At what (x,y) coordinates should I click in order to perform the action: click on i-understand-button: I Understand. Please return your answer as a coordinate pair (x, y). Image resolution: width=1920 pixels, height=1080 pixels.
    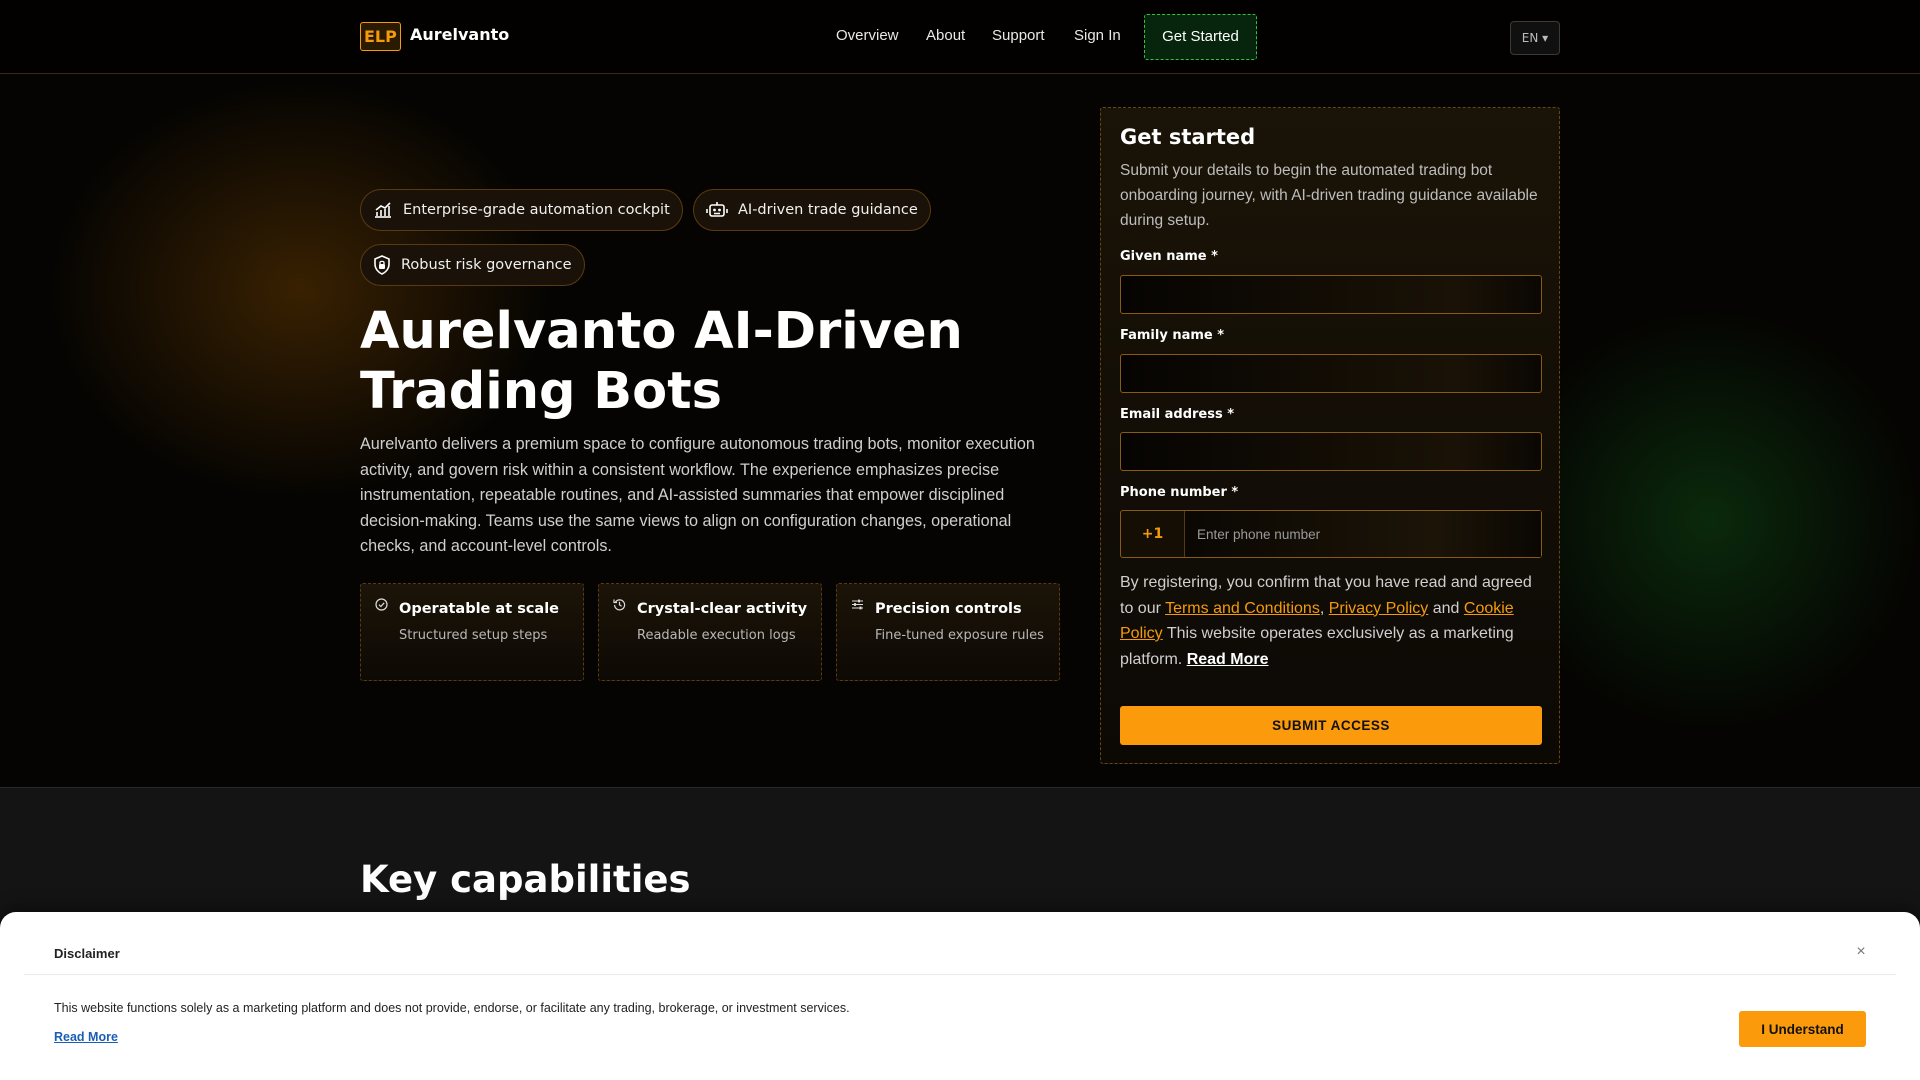
    Looking at the image, I should click on (1802, 1029).